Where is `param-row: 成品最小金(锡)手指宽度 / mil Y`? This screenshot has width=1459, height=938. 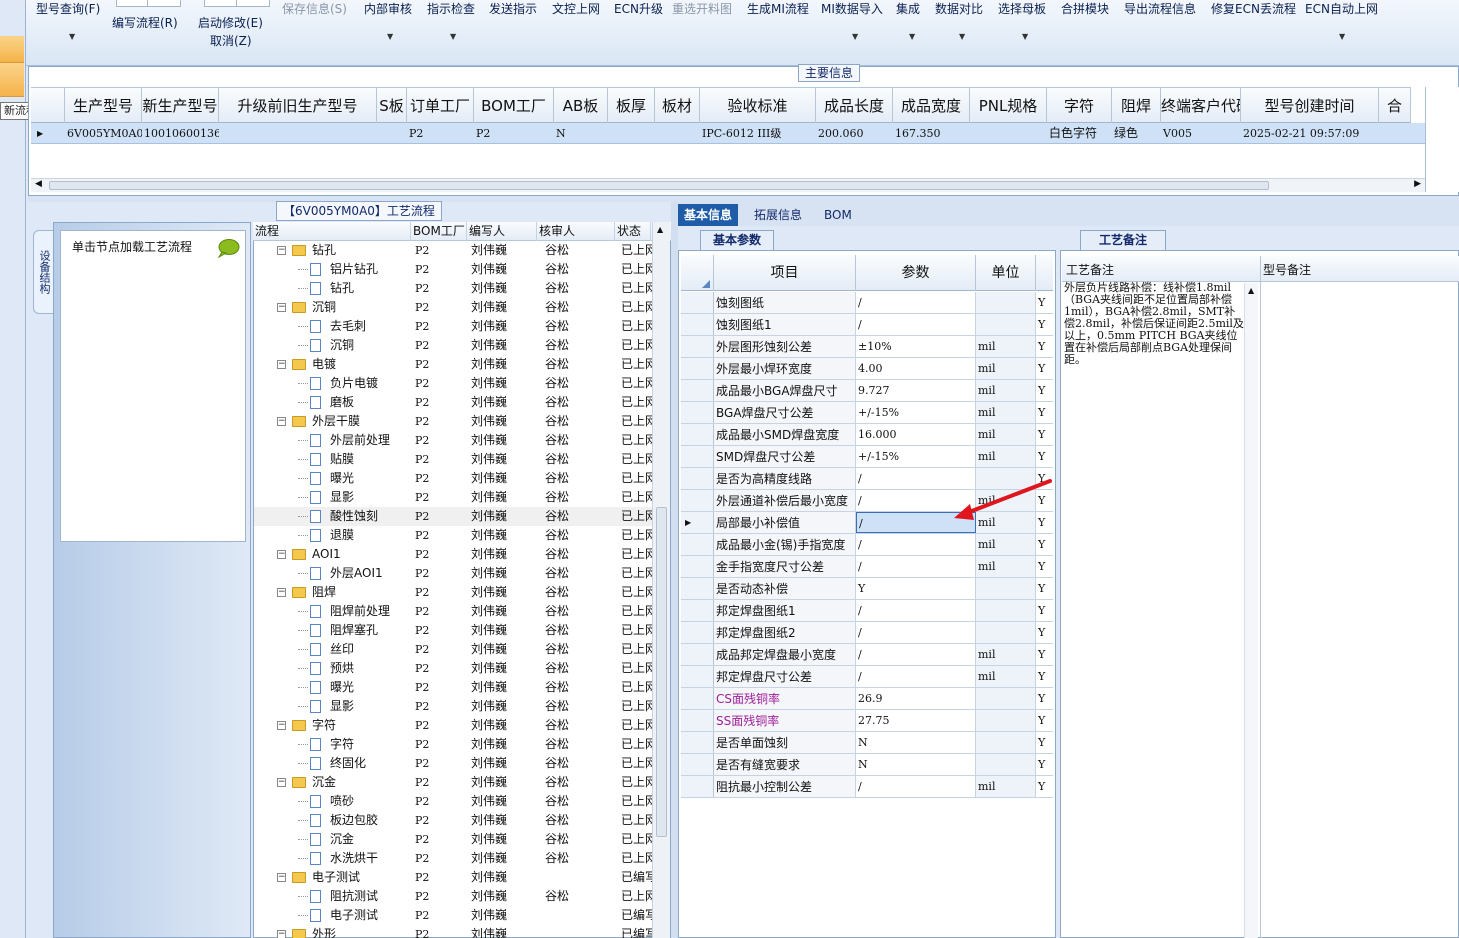
param-row: 成品最小金(锡)手指宽度 / mil Y is located at coordinates (867, 545).